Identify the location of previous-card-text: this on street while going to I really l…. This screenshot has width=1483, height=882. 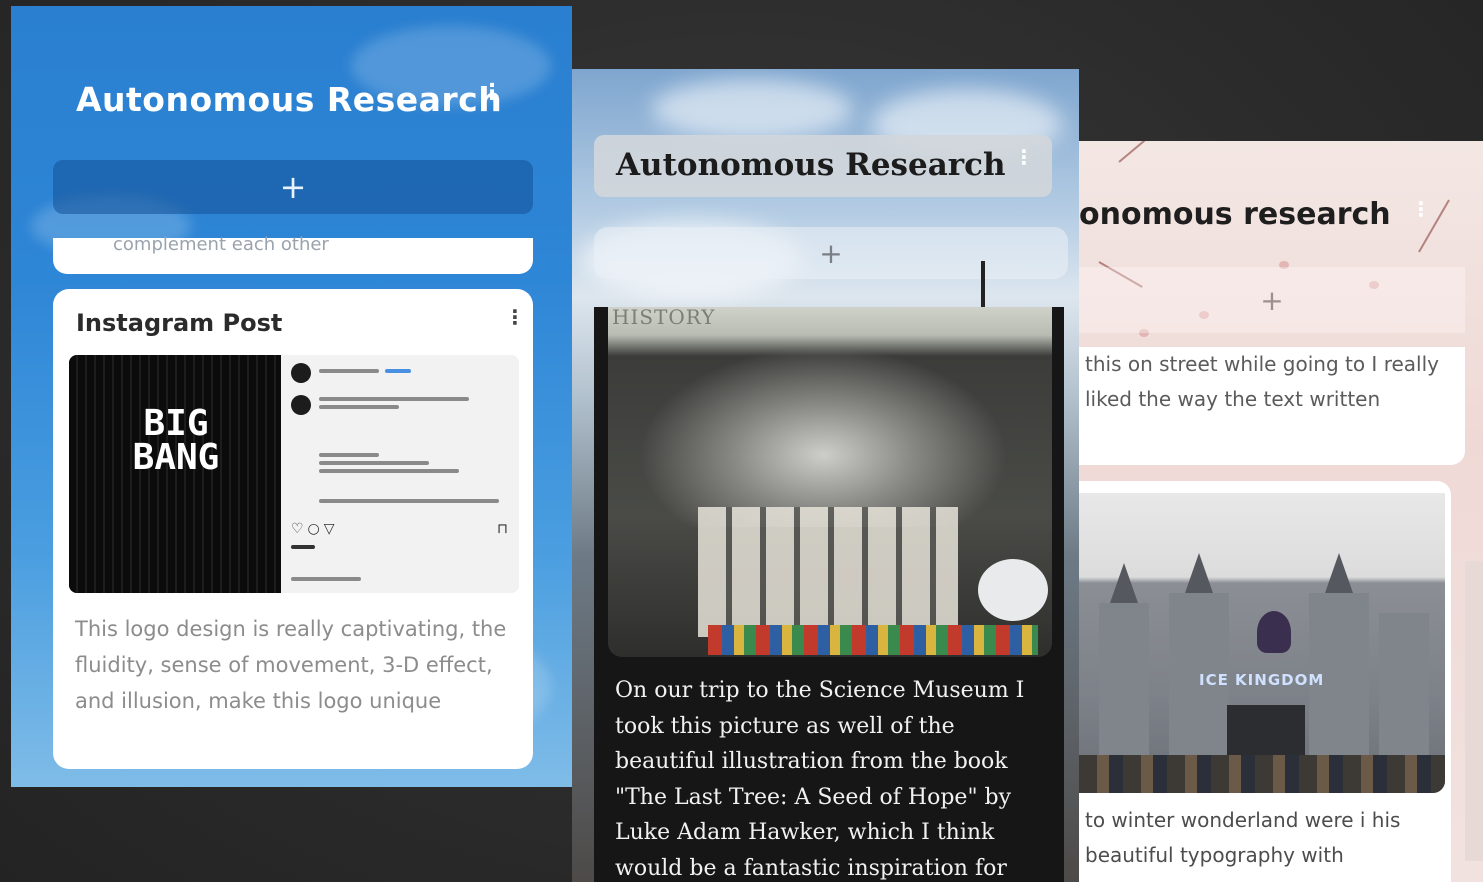
(1262, 381).